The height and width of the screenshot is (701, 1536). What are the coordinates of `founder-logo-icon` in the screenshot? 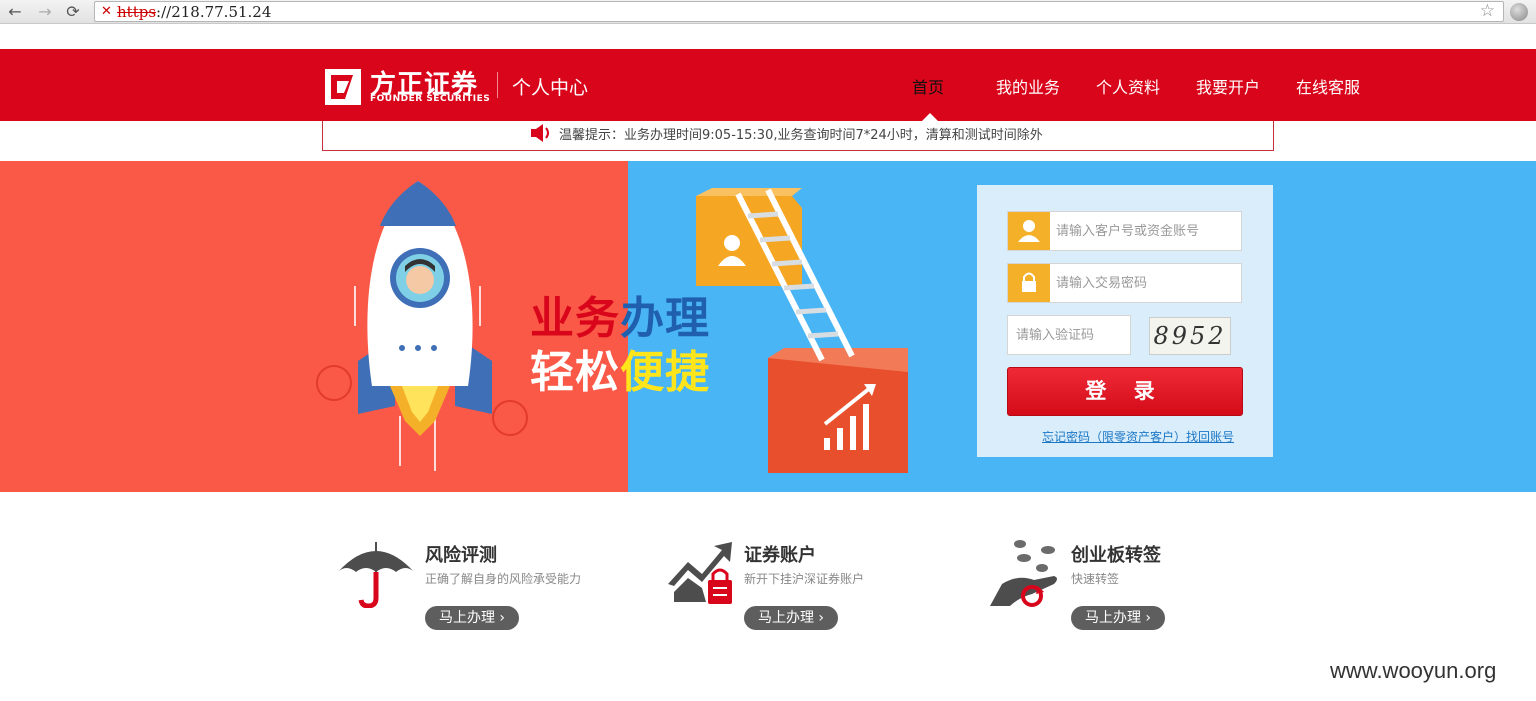 It's located at (343, 87).